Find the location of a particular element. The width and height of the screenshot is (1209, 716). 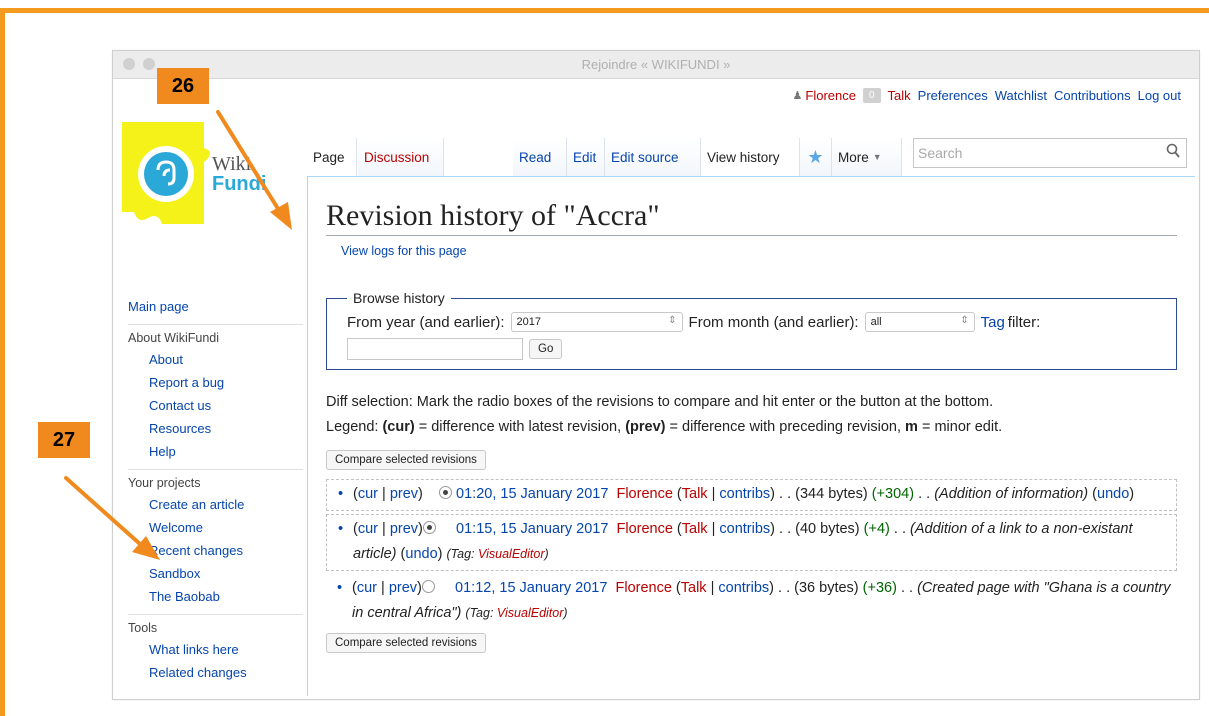

sidebar-item-about: About is located at coordinates (166, 359).